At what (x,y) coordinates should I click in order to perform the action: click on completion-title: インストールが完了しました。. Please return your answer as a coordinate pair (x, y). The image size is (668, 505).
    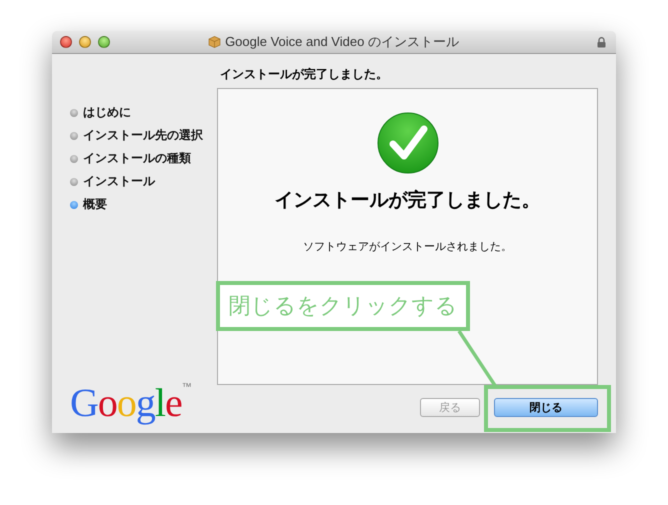
    Looking at the image, I should click on (407, 200).